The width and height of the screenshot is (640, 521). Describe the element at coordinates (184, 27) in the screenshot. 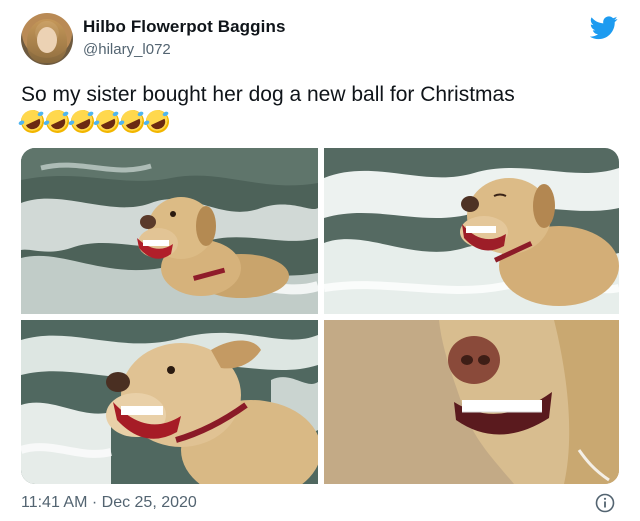

I see `display-name: Hilbo Flowerpot Baggins` at that location.